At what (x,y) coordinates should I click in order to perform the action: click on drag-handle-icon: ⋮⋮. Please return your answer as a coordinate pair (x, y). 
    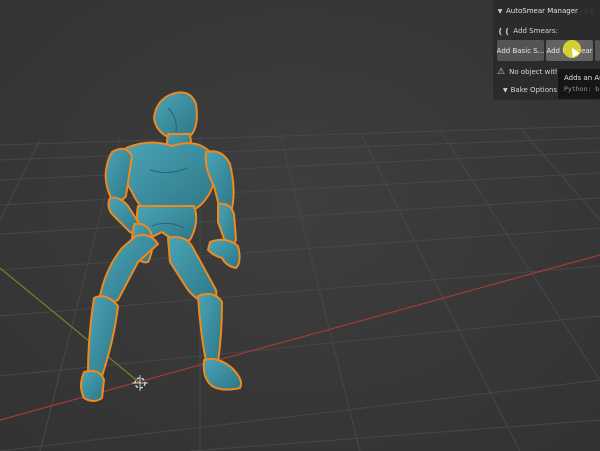
    Looking at the image, I should click on (589, 11).